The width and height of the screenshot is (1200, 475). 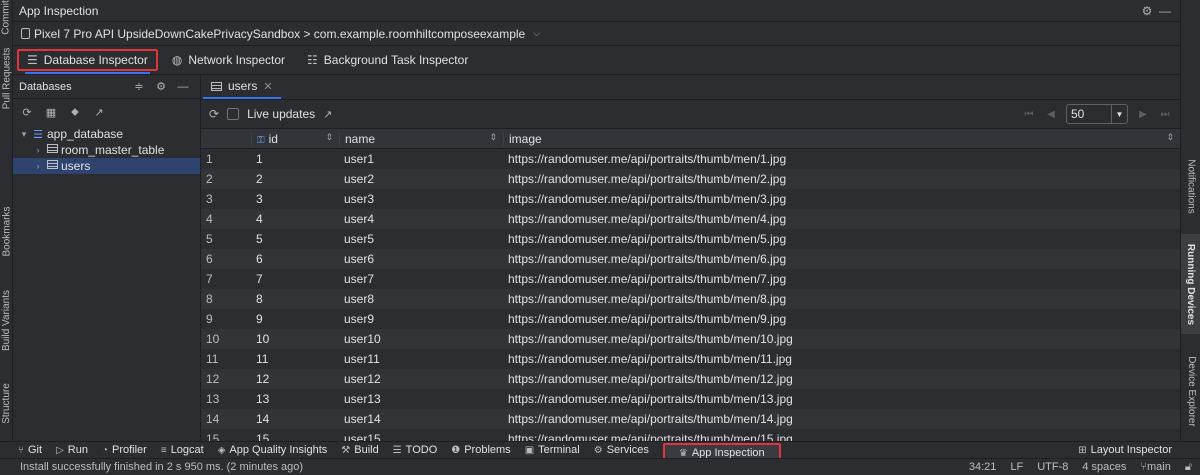 I want to click on row-number-cell: 11, so click(x=226, y=359).